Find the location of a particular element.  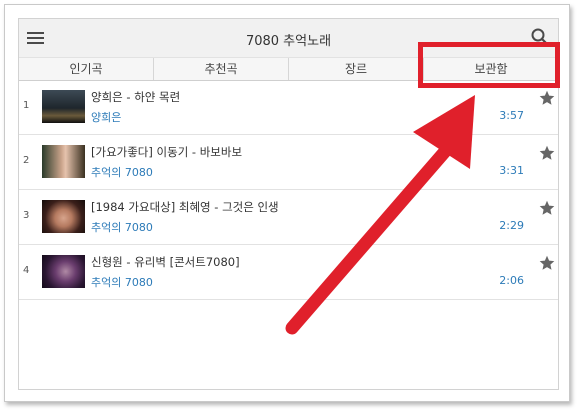

tab-genre: 장르 is located at coordinates (356, 69).